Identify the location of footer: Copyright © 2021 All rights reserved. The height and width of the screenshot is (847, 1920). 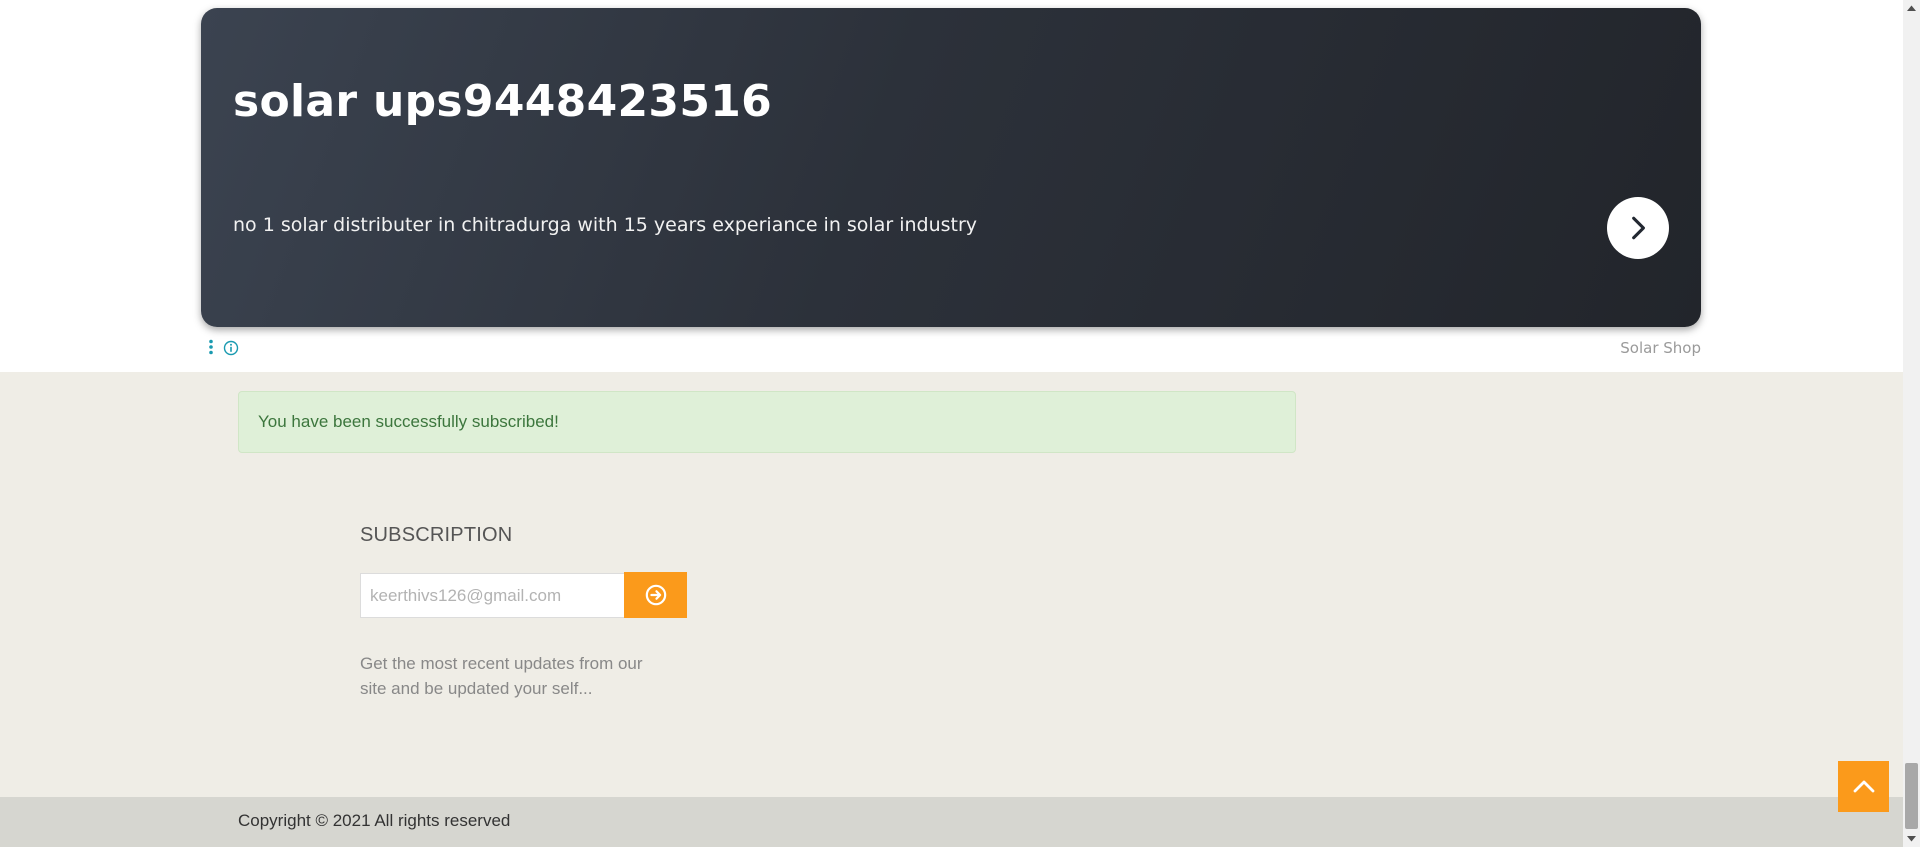
(951, 822).